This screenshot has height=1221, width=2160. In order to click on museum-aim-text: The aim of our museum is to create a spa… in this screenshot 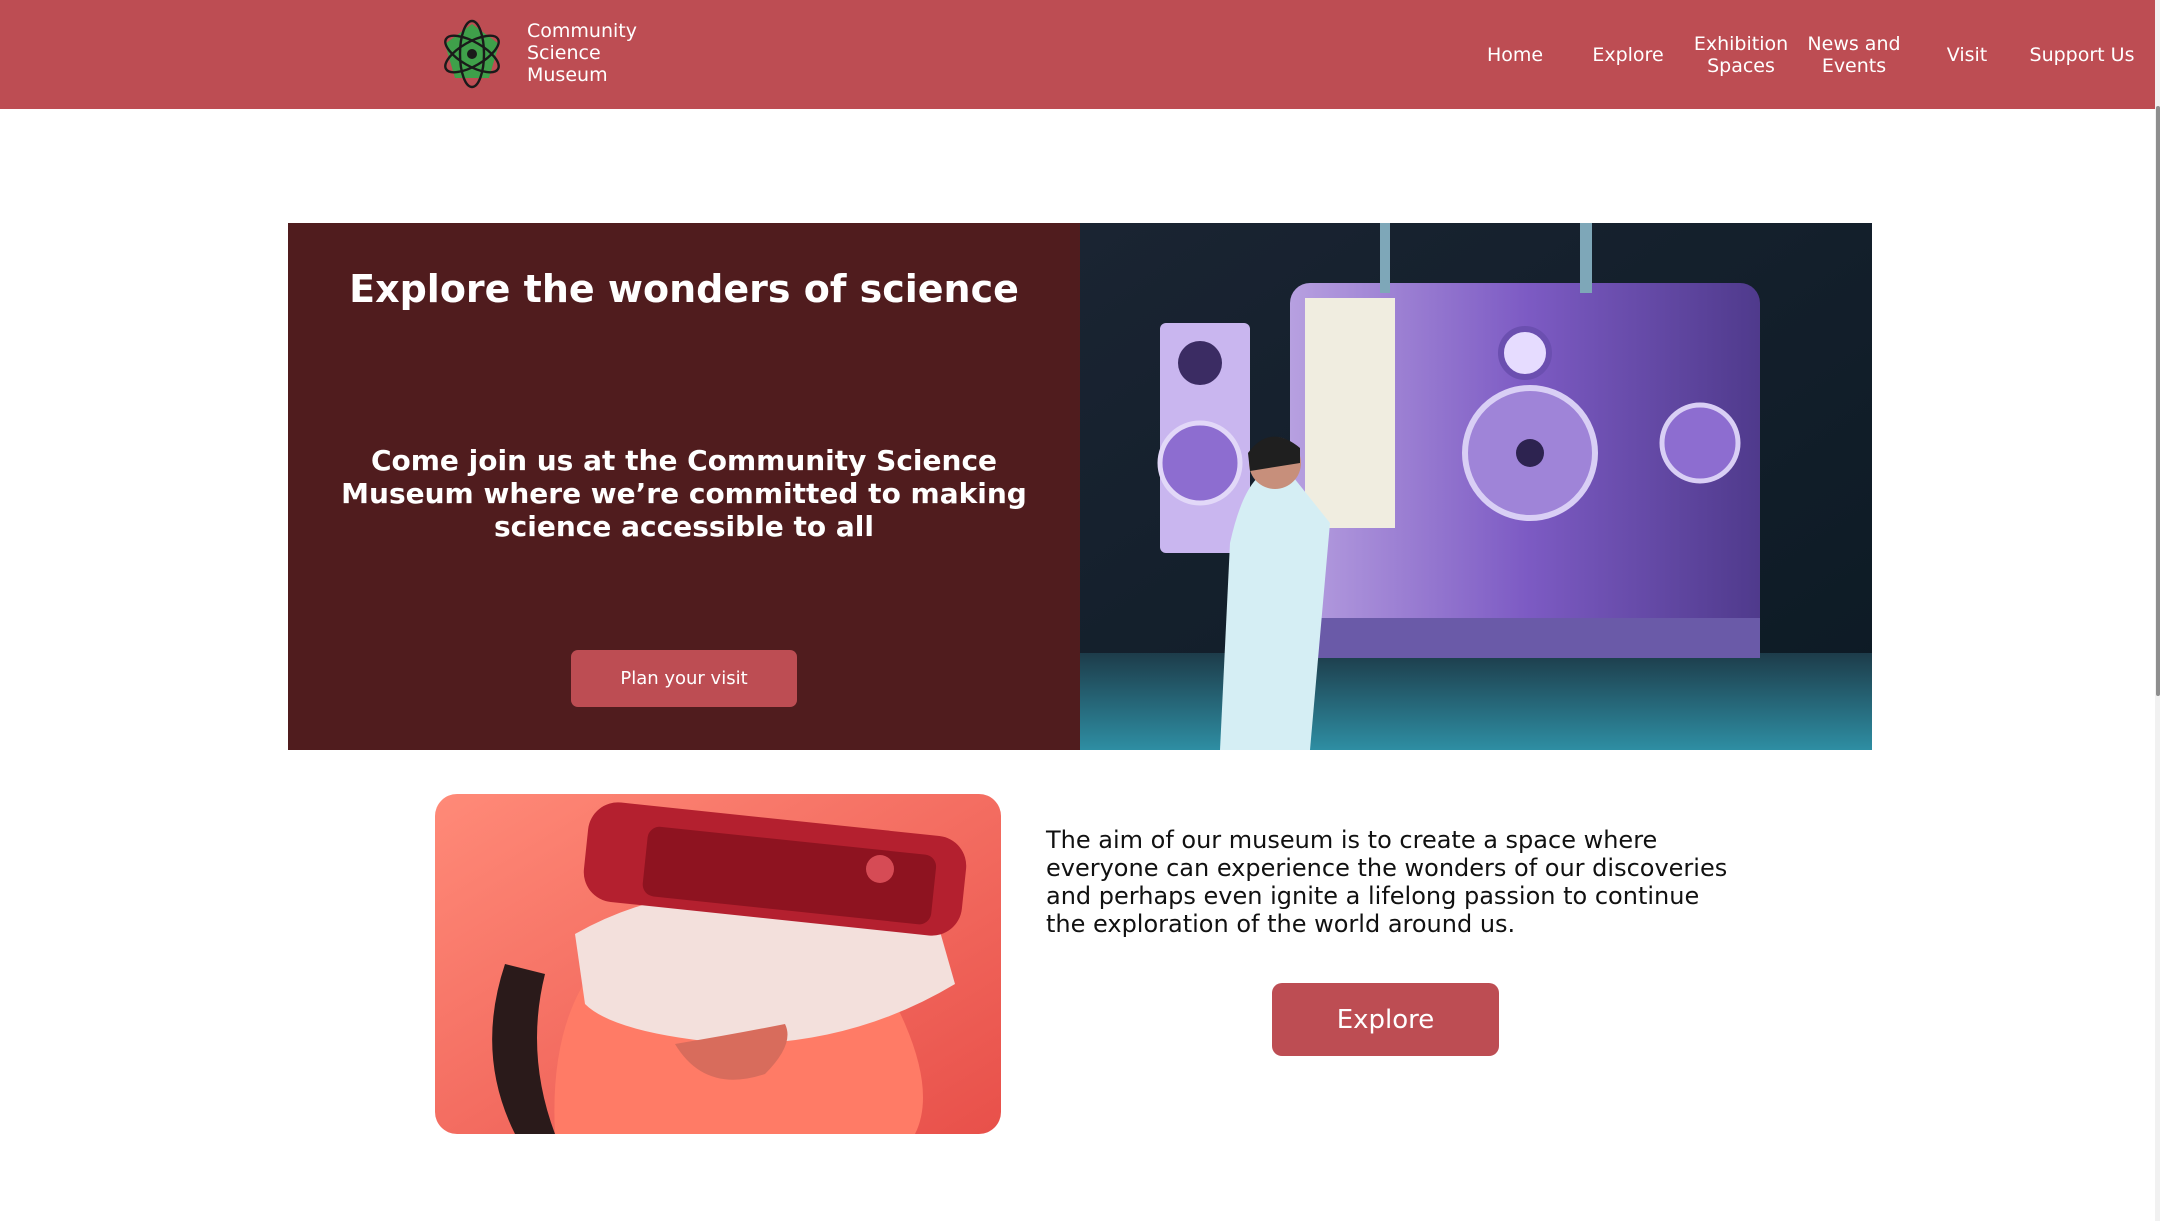, I will do `click(1387, 882)`.